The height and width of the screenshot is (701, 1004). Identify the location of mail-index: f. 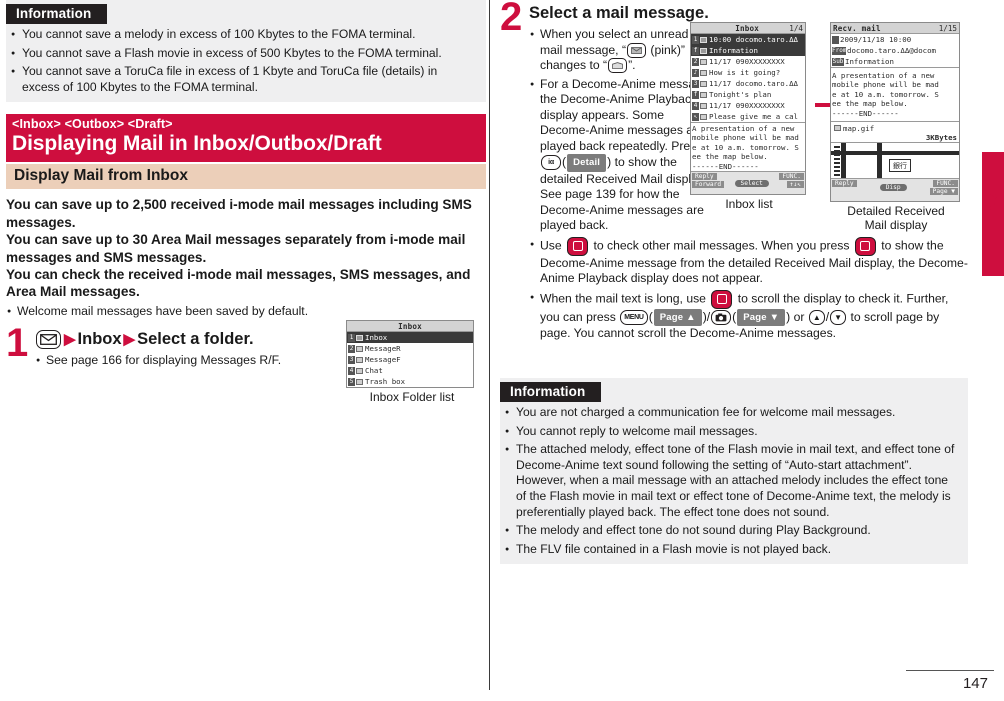
(695, 50).